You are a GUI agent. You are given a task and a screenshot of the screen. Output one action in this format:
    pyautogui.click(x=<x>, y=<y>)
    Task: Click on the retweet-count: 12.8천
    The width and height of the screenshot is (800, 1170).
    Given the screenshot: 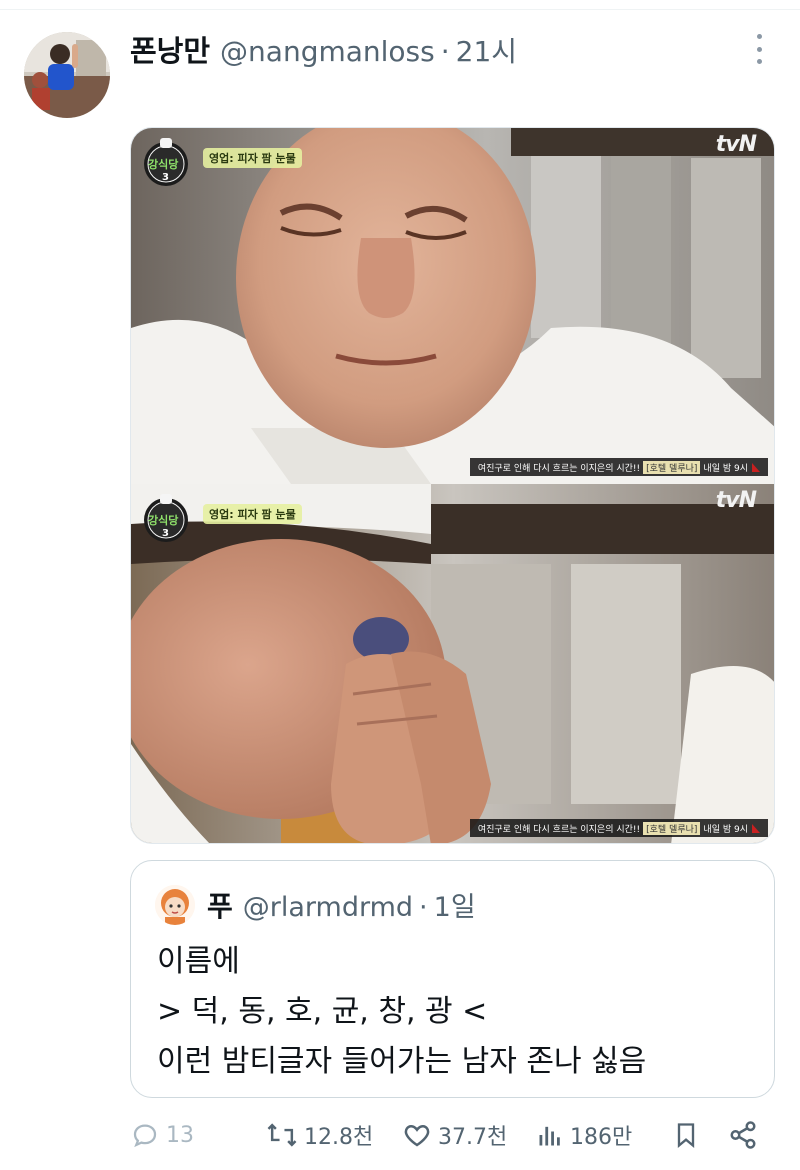 What is the action you would take?
    pyautogui.click(x=339, y=1137)
    